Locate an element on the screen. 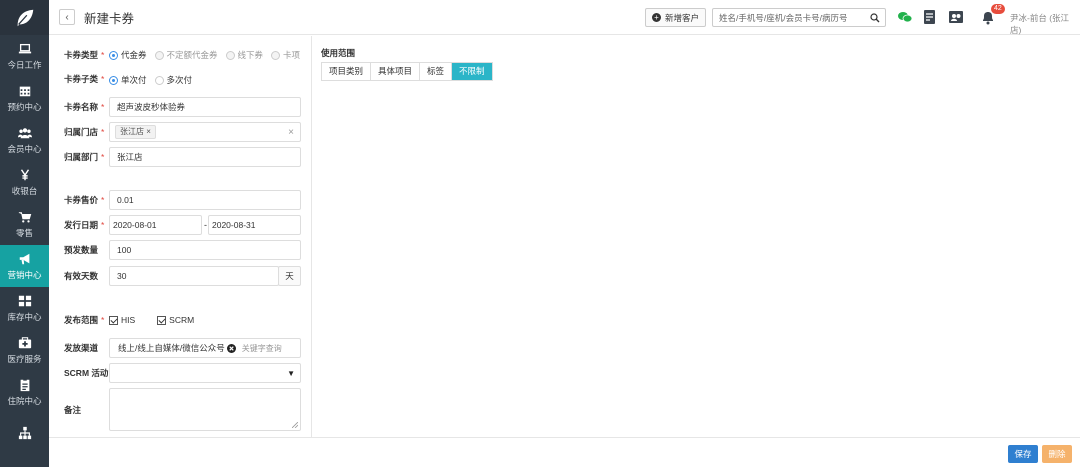 Image resolution: width=1080 pixels, height=467 pixels. quantity-label: 预发数量 is located at coordinates (81, 250).